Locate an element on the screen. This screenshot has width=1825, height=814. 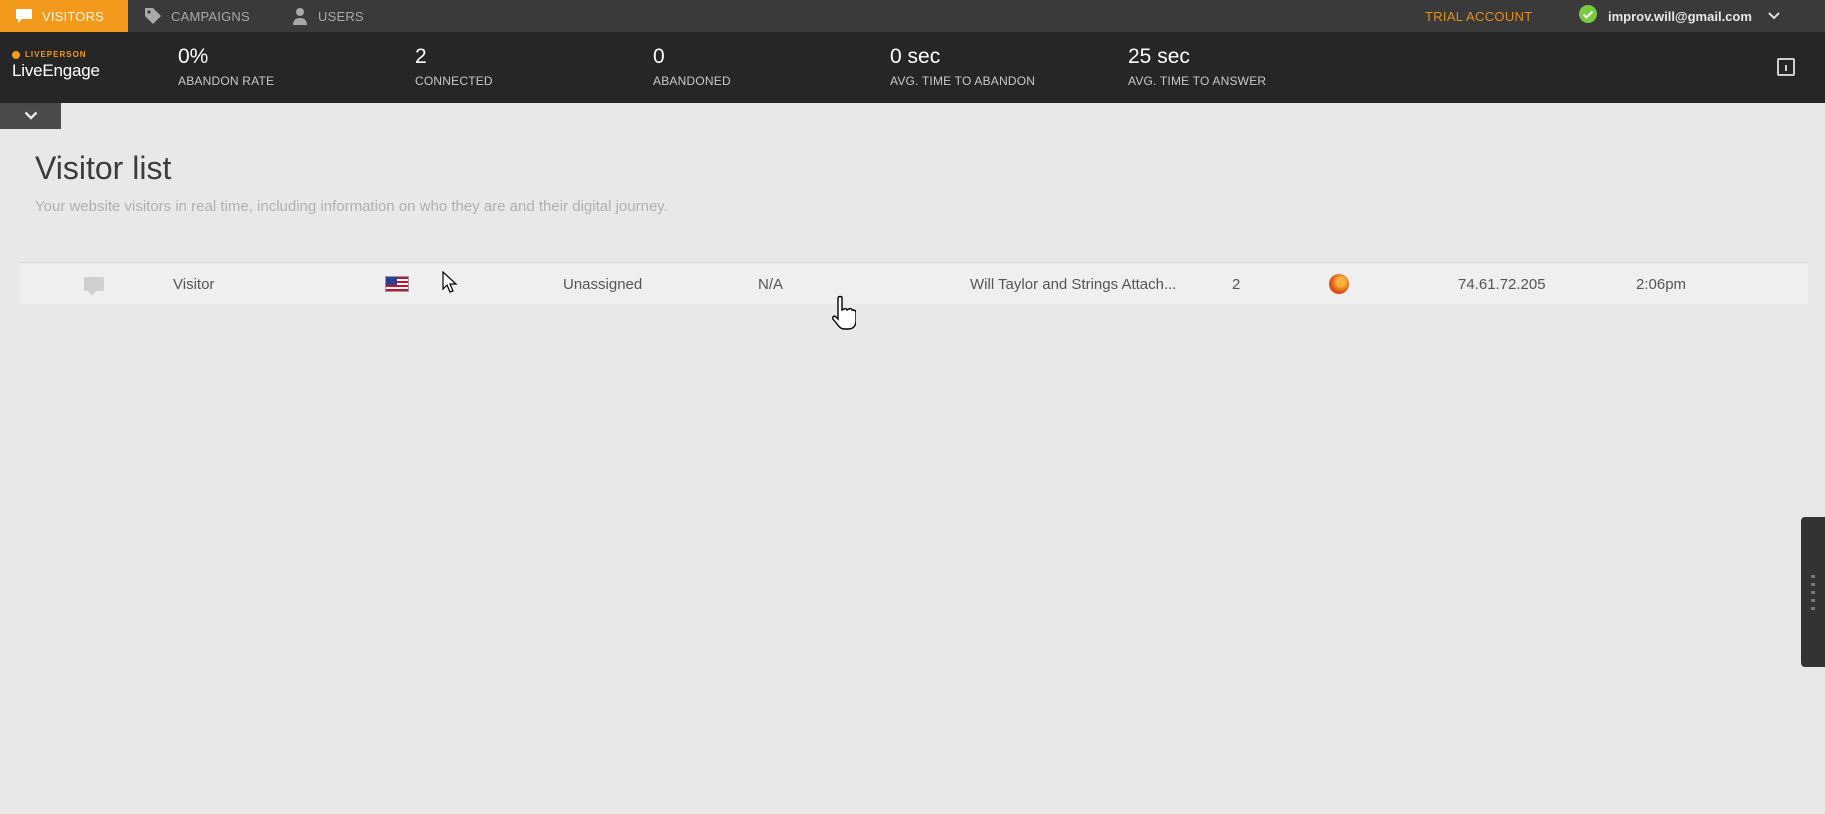
stat-label: ABANDON RATE is located at coordinates (226, 81).